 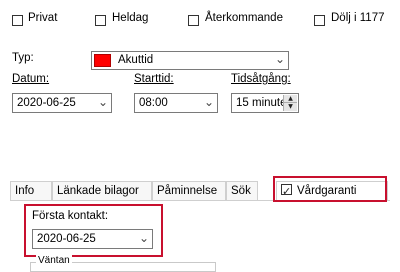 I want to click on dolj-i-1177-checkbox, so click(x=319, y=20).